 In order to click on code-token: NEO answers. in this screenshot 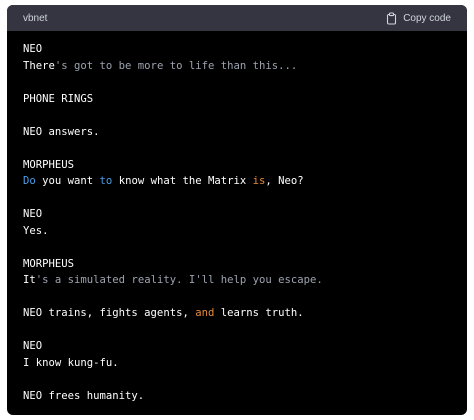, I will do `click(61, 131)`.